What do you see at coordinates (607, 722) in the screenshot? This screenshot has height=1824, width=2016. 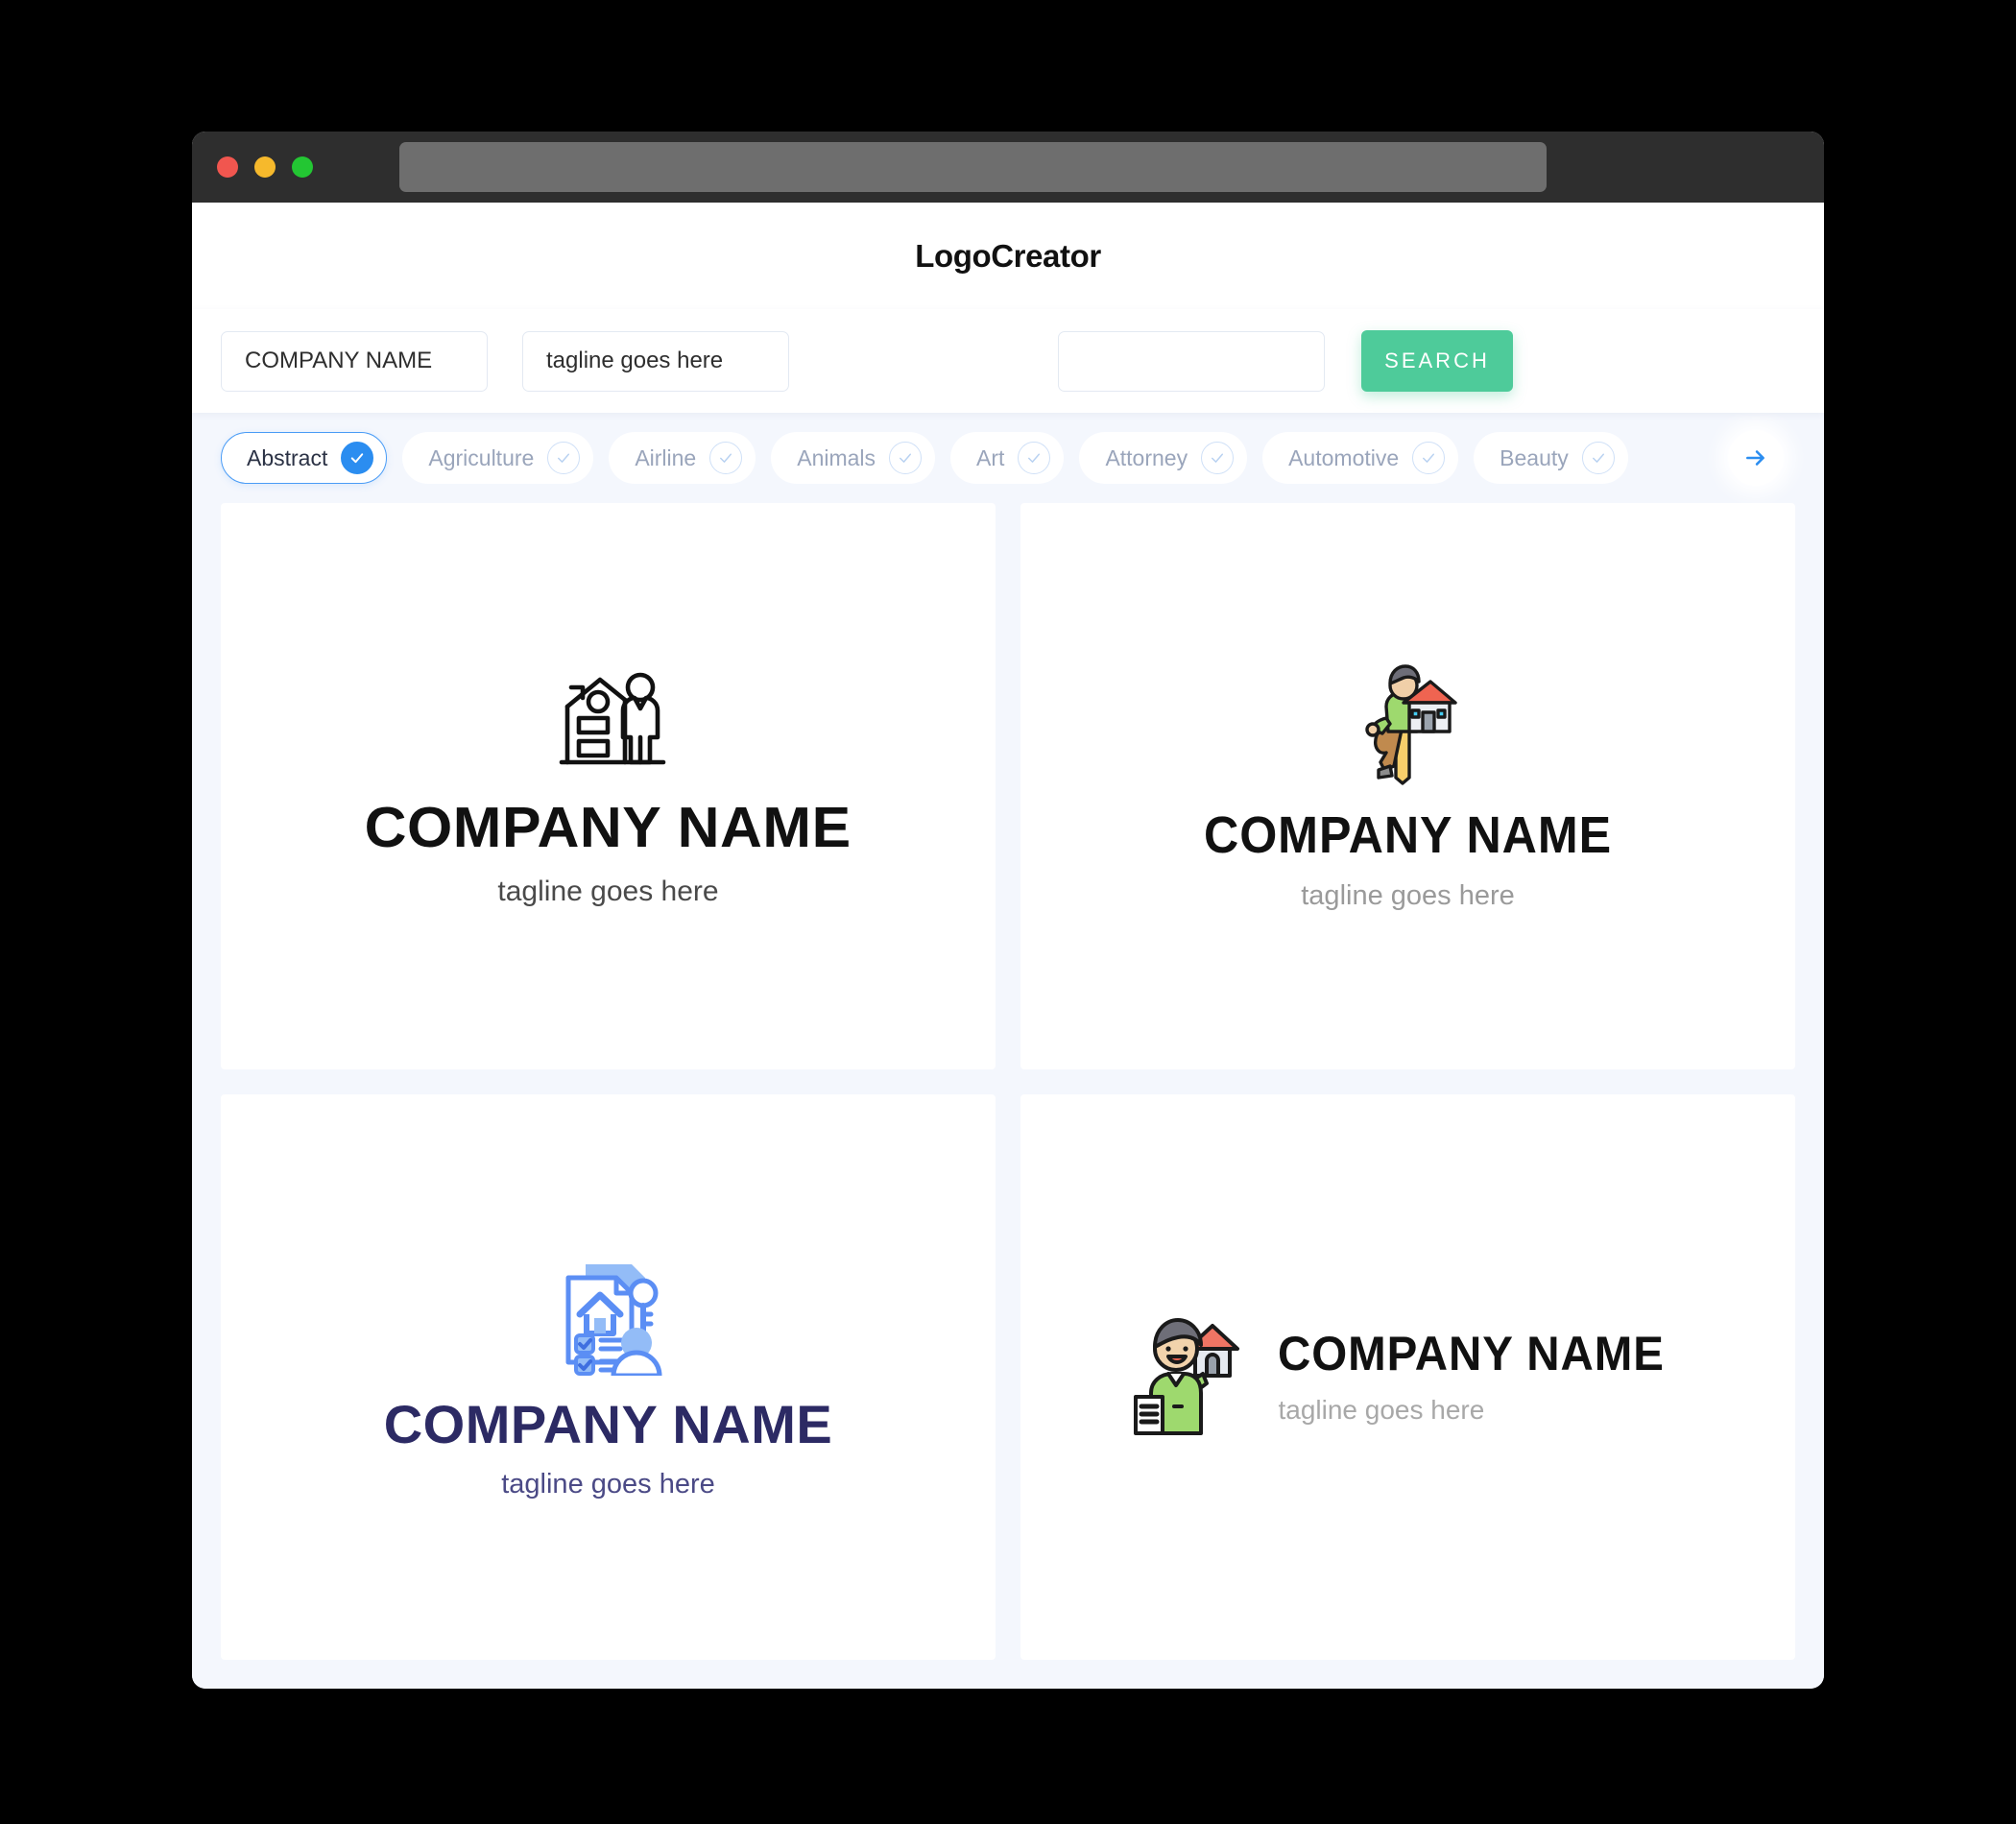 I see `house-with-person-outline-icon` at bounding box center [607, 722].